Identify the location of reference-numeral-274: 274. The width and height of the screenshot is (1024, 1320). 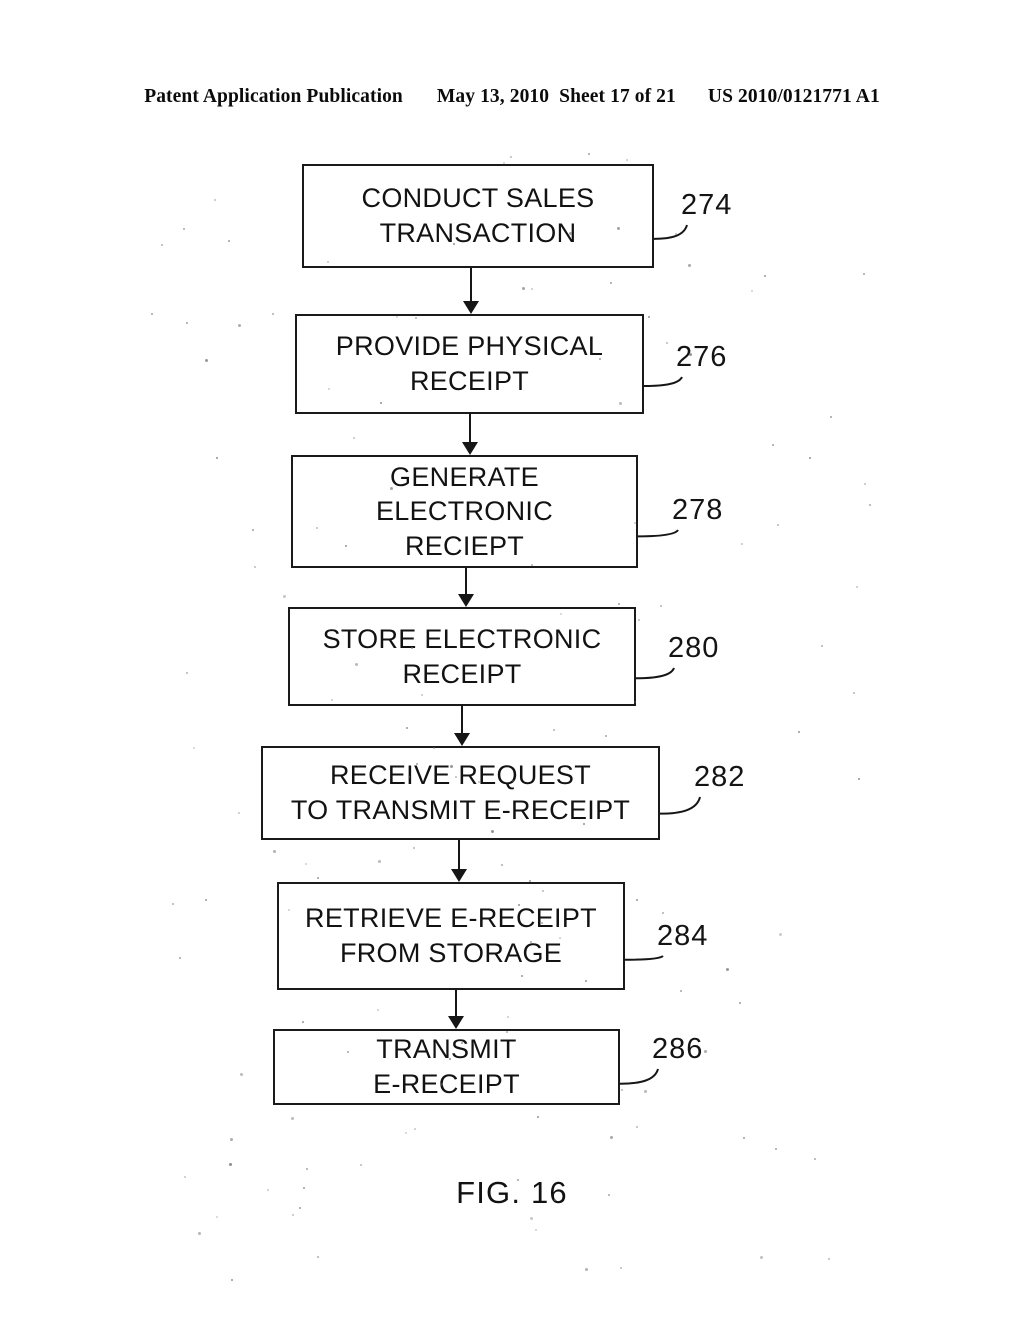
(707, 205).